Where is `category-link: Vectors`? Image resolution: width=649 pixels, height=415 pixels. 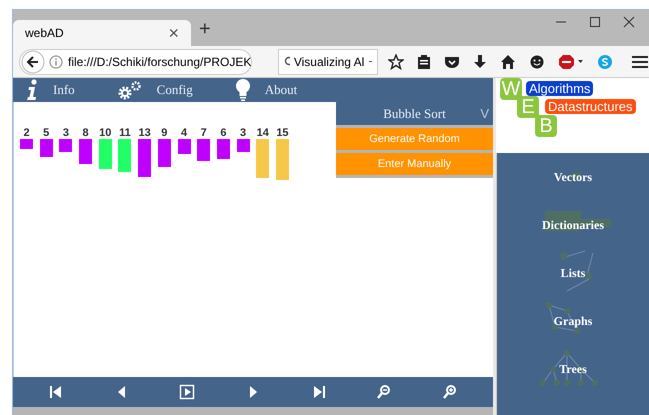 category-link: Vectors is located at coordinates (573, 177).